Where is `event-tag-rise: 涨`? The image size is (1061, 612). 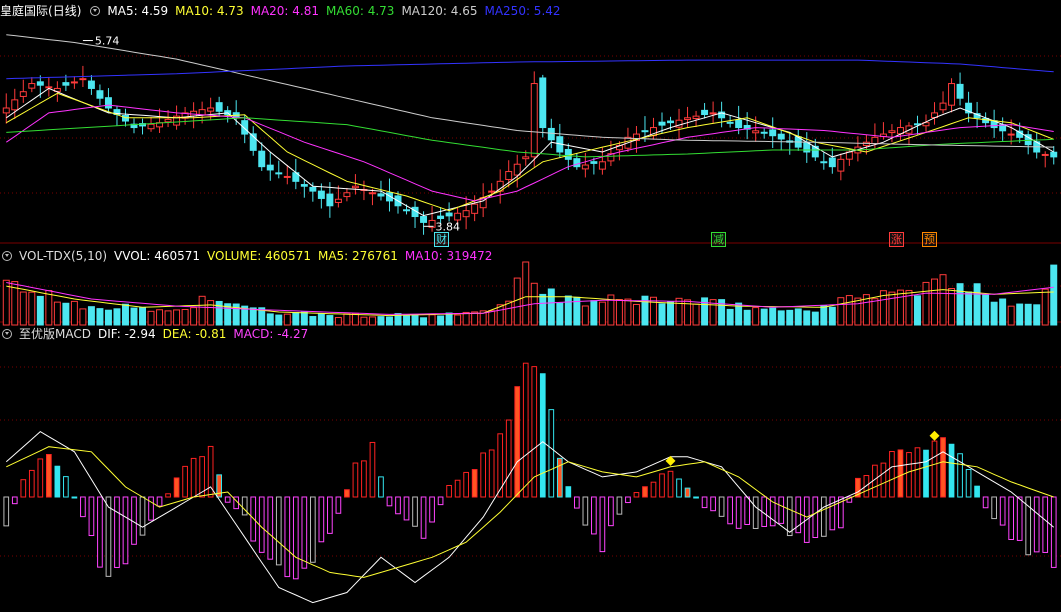 event-tag-rise: 涨 is located at coordinates (896, 239).